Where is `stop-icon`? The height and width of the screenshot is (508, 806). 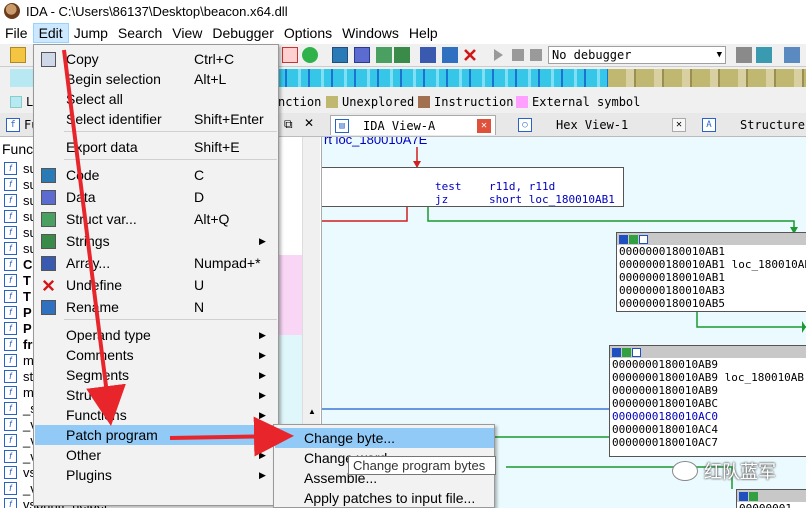 stop-icon is located at coordinates (536, 55).